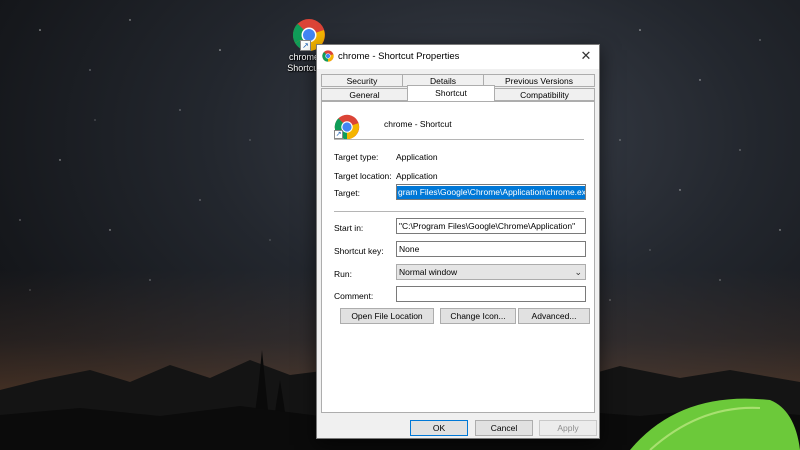 Image resolution: width=800 pixels, height=450 pixels. Describe the element at coordinates (417, 157) in the screenshot. I see `target-type-value: Application` at that location.